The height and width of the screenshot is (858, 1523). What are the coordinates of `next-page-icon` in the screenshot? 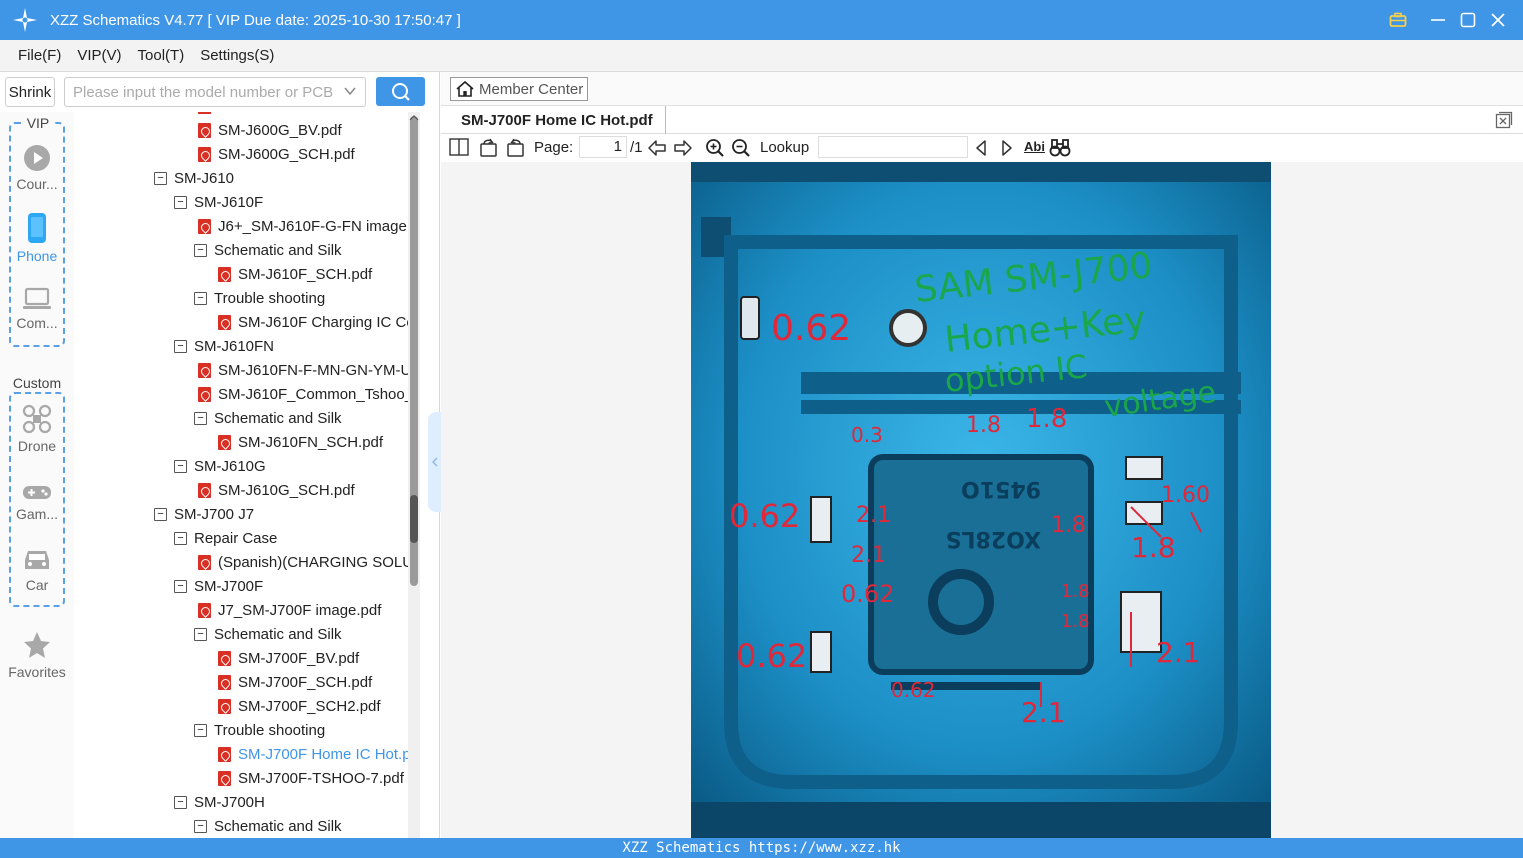 It's located at (683, 148).